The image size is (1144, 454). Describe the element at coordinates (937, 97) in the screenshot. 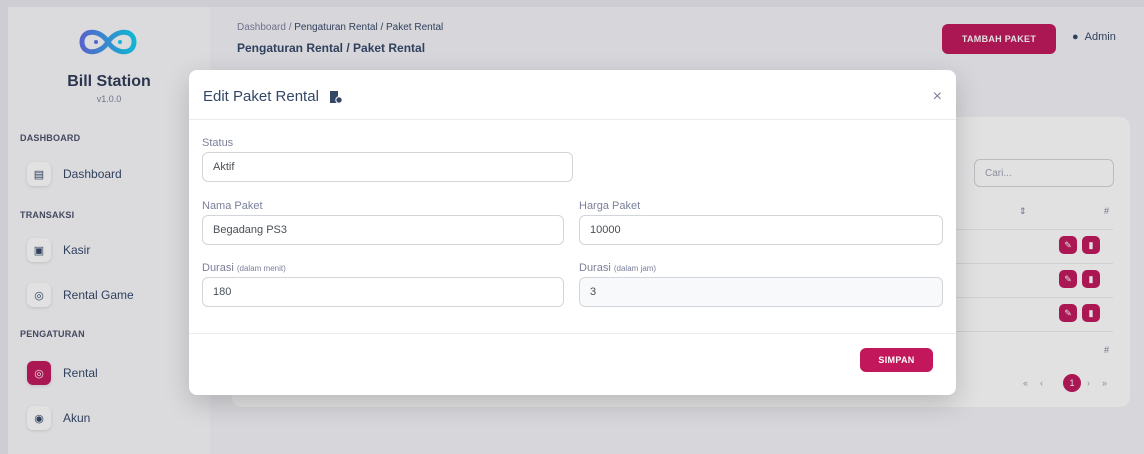

I see `close-icon: ×` at that location.